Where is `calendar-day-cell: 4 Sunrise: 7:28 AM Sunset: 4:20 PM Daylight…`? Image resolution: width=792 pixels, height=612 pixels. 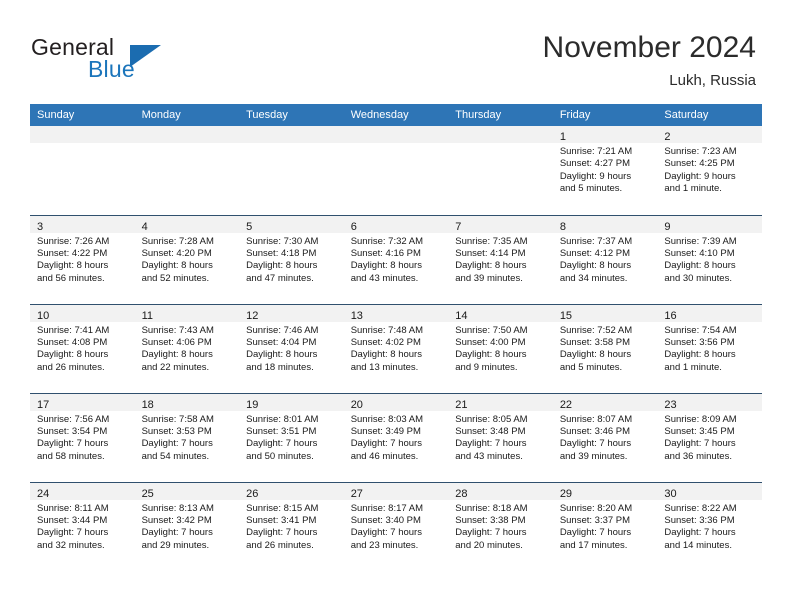 calendar-day-cell: 4 Sunrise: 7:28 AM Sunset: 4:20 PM Daylight… is located at coordinates (187, 259).